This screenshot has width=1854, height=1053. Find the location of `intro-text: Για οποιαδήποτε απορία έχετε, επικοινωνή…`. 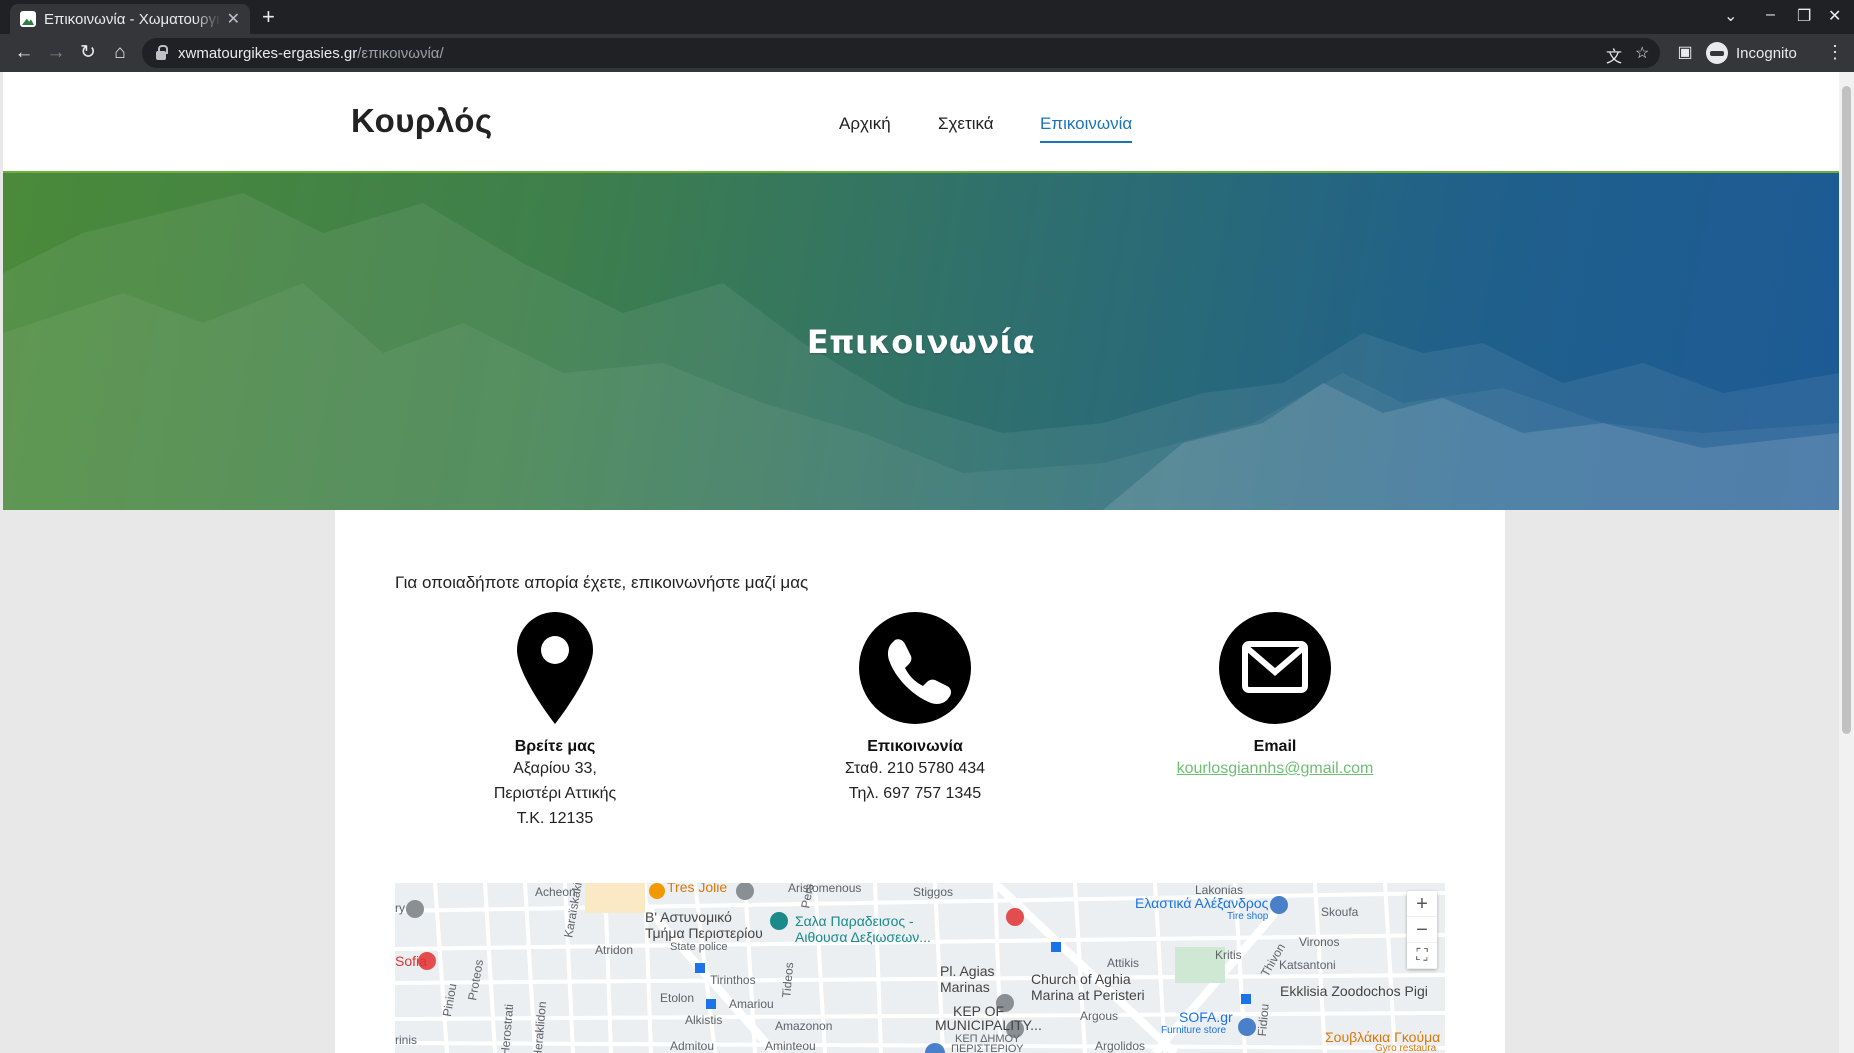

intro-text: Για οποιαδήποτε απορία έχετε, επικοινωνή… is located at coordinates (602, 582).